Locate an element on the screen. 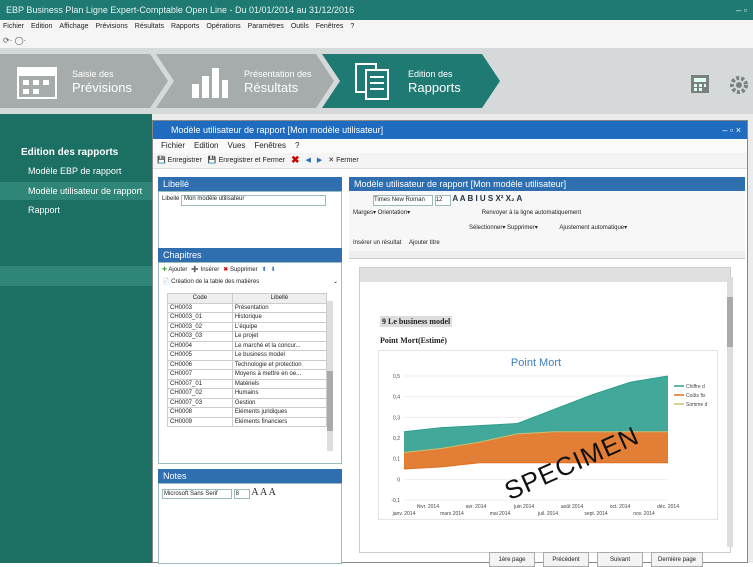  gear-icon is located at coordinates (739, 85).